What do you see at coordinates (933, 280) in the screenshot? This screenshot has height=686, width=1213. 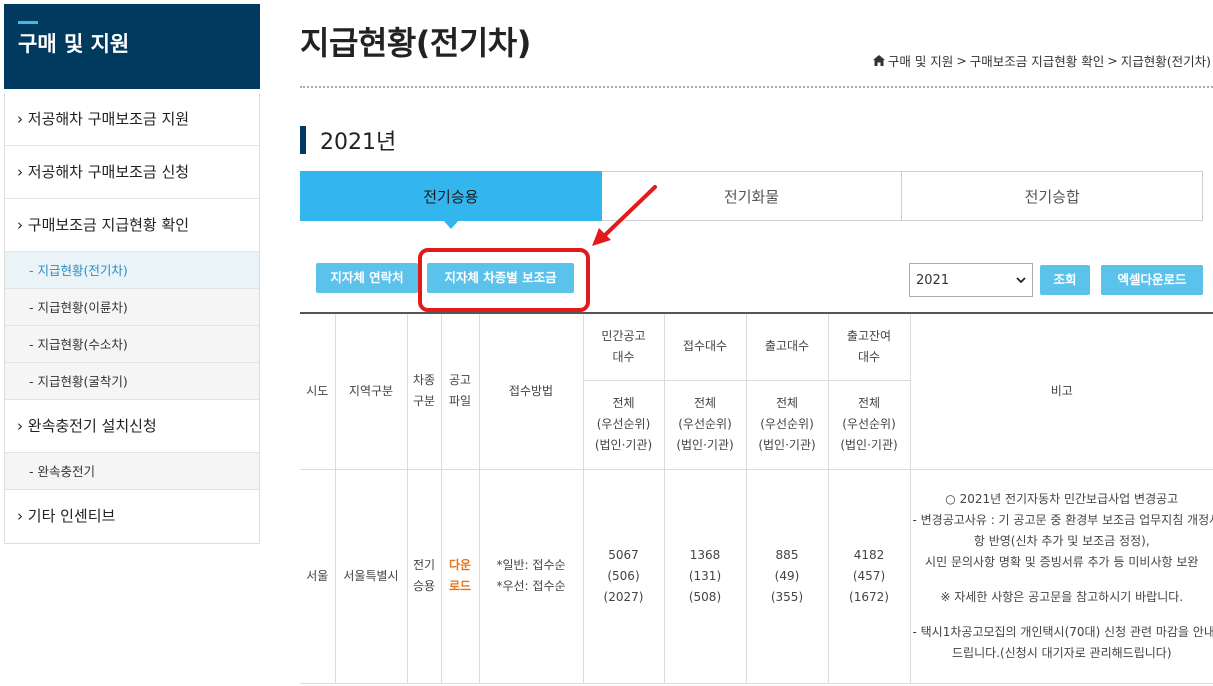 I see `year-select-value: 2021` at bounding box center [933, 280].